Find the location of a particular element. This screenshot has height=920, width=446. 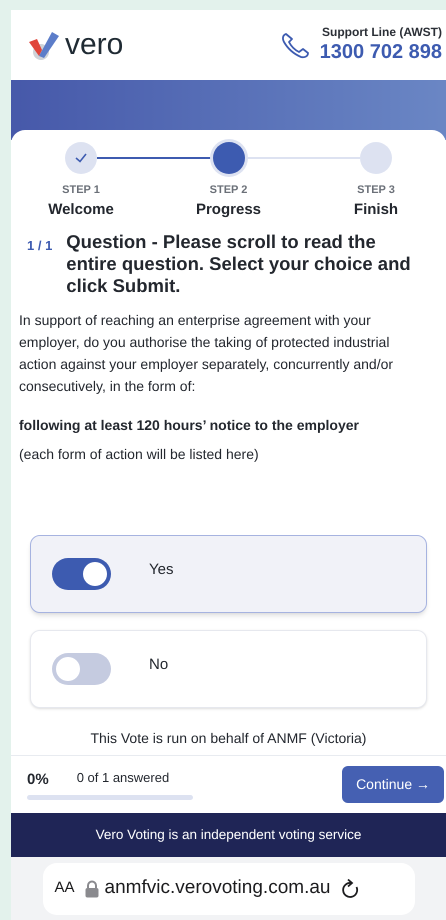

question-text: In support of reaching an enterprise agreement with your employer, do you authorise the taking of protected industrial action against your employer separately, concurrently and/or consecutively, in the form of: is located at coordinates (206, 353).